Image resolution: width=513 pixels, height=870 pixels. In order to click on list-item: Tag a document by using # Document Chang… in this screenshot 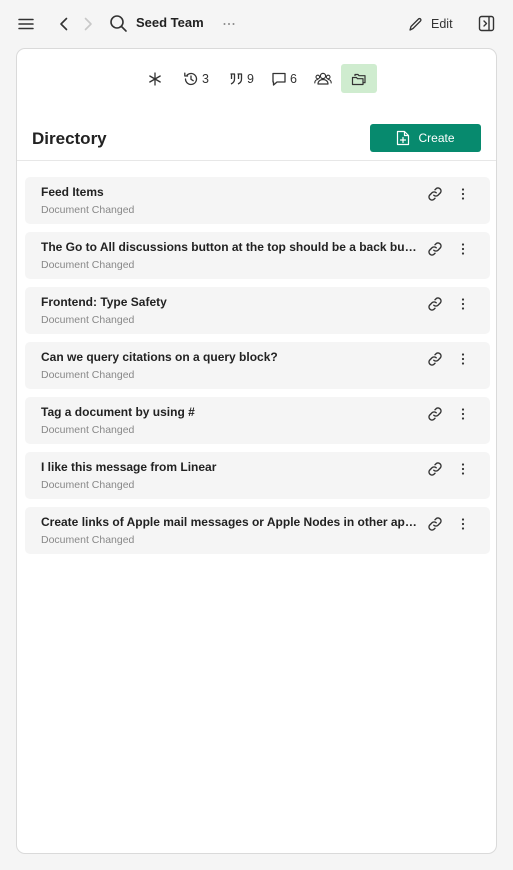, I will do `click(257, 420)`.